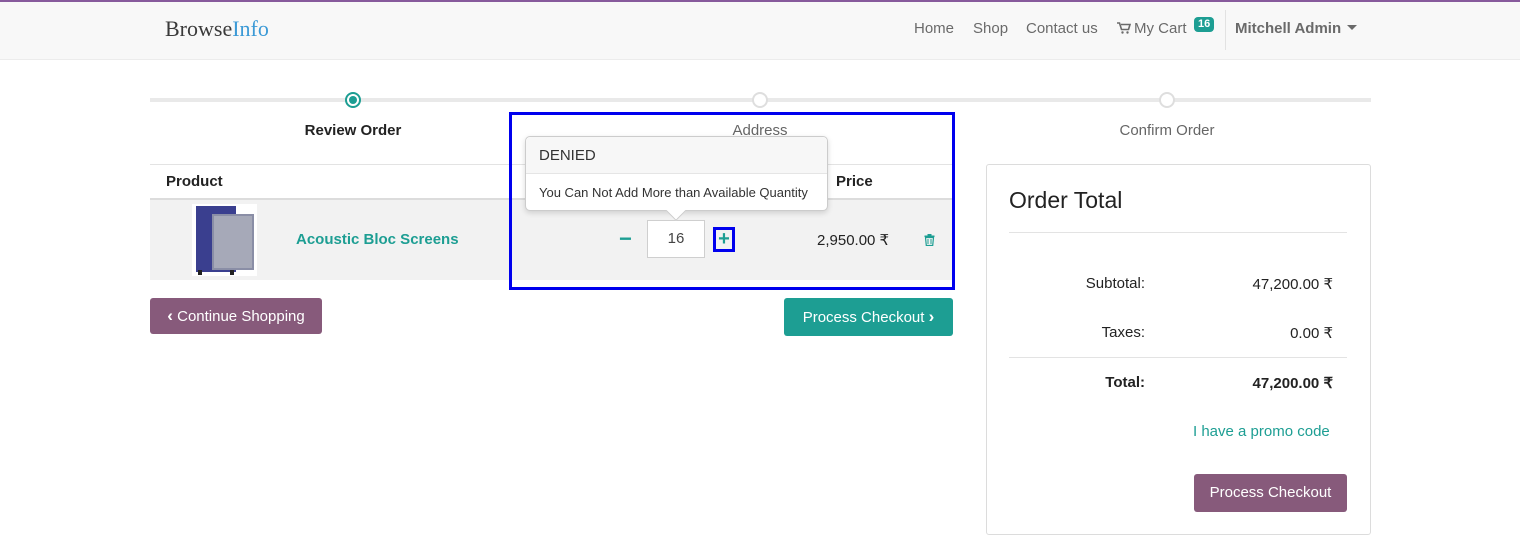  I want to click on cart-label: My Cart, so click(1160, 28).